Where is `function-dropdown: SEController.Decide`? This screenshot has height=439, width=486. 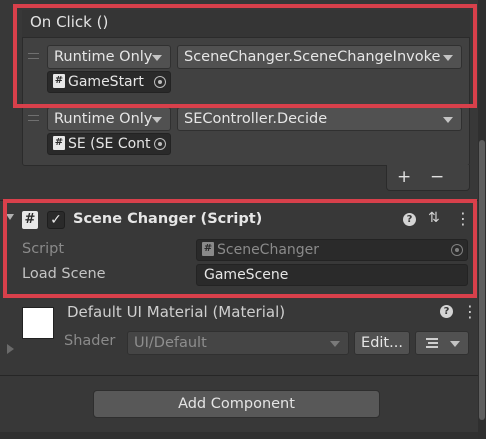
function-dropdown: SEController.Decide is located at coordinates (319, 119).